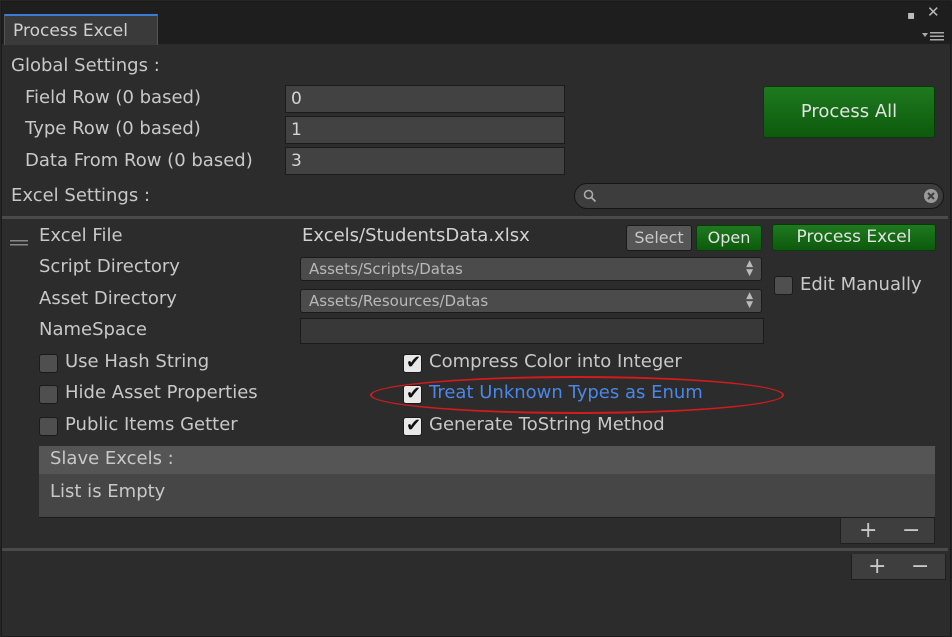 The width and height of the screenshot is (952, 637). Describe the element at coordinates (48, 363) in the screenshot. I see `use-hash-string-checkbox` at that location.